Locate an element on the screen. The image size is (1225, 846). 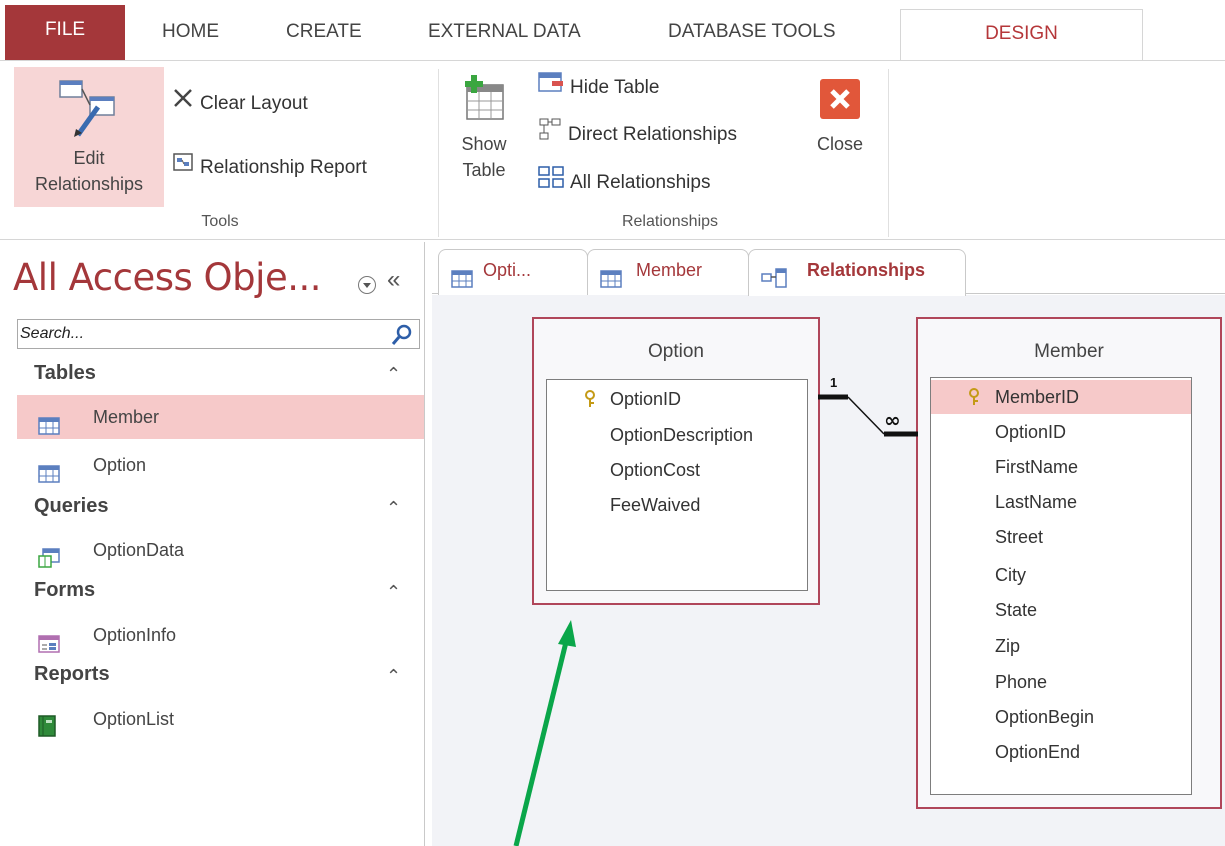
field-name: OptionDescription is located at coordinates (682, 435).